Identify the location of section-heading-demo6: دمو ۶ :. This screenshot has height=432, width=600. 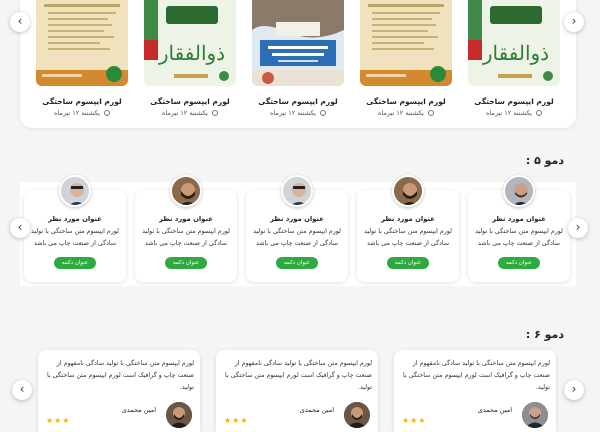
(544, 334).